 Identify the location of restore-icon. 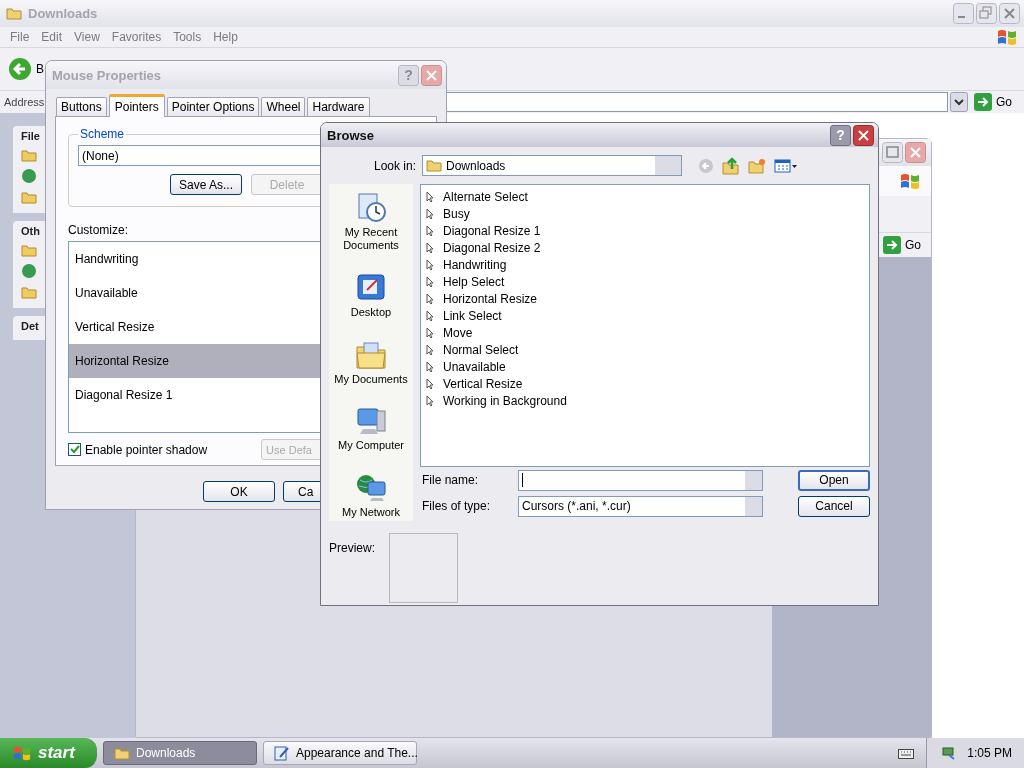
(986, 13).